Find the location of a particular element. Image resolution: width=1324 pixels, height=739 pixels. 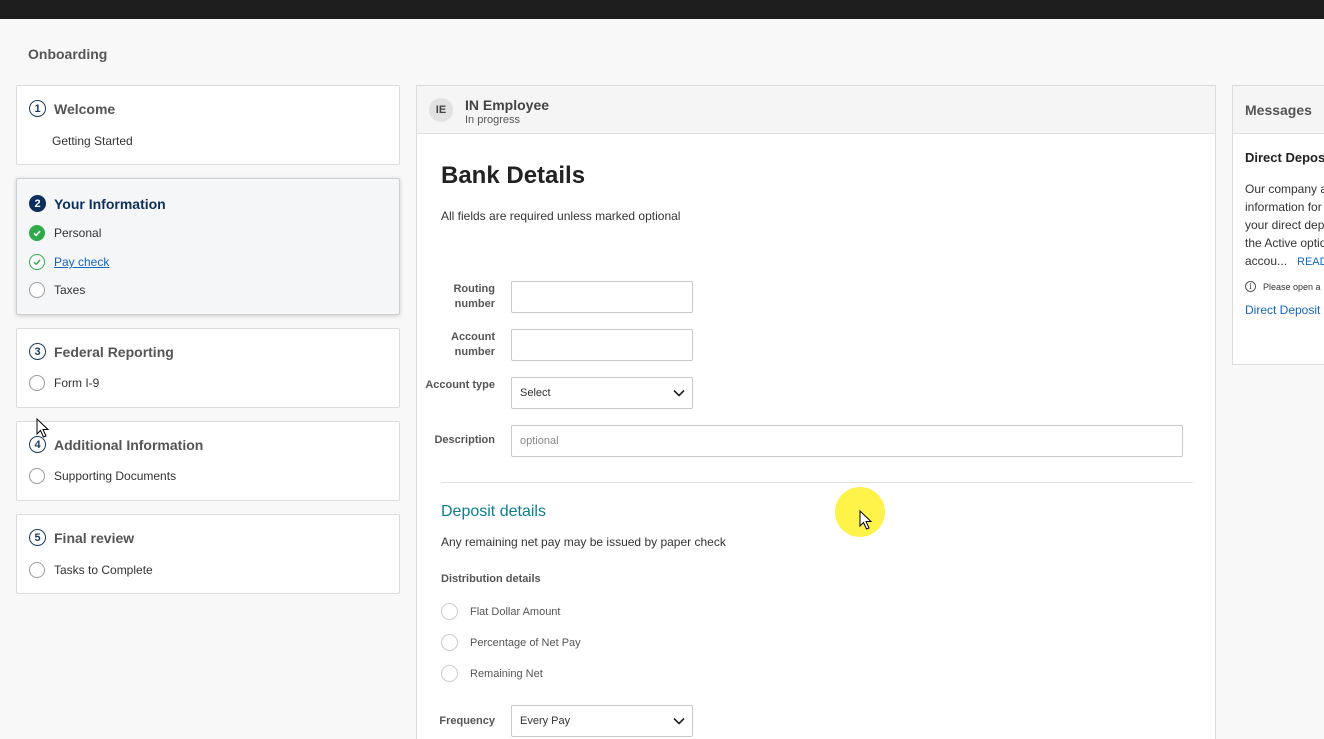

option-label: Flat Dollar Amount is located at coordinates (515, 611).